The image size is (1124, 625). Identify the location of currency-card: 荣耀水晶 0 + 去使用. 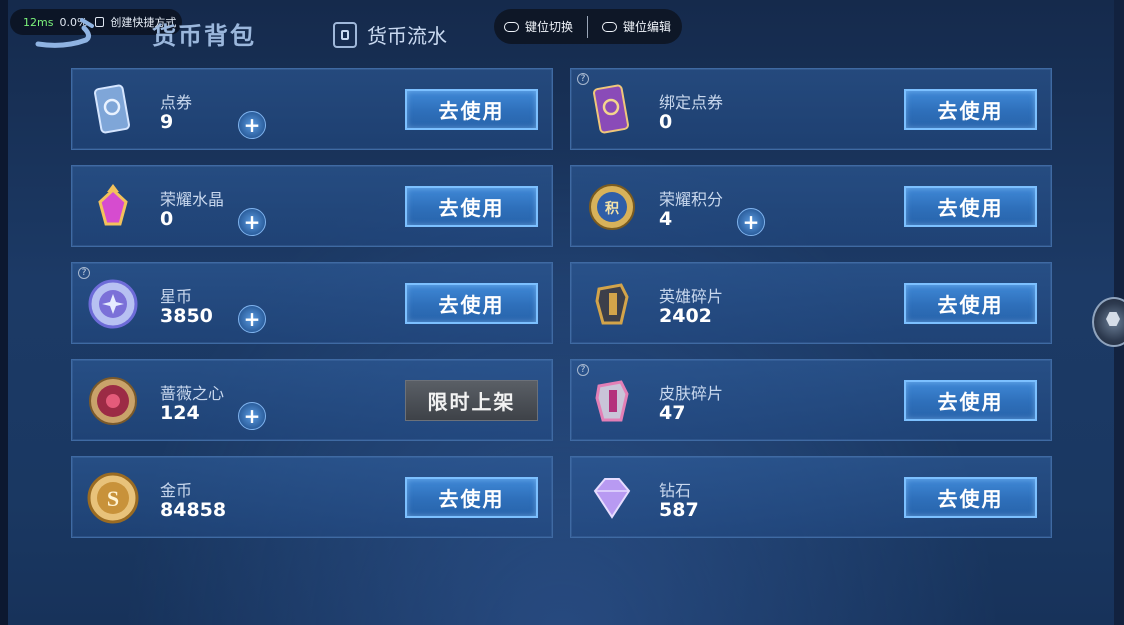
(312, 206).